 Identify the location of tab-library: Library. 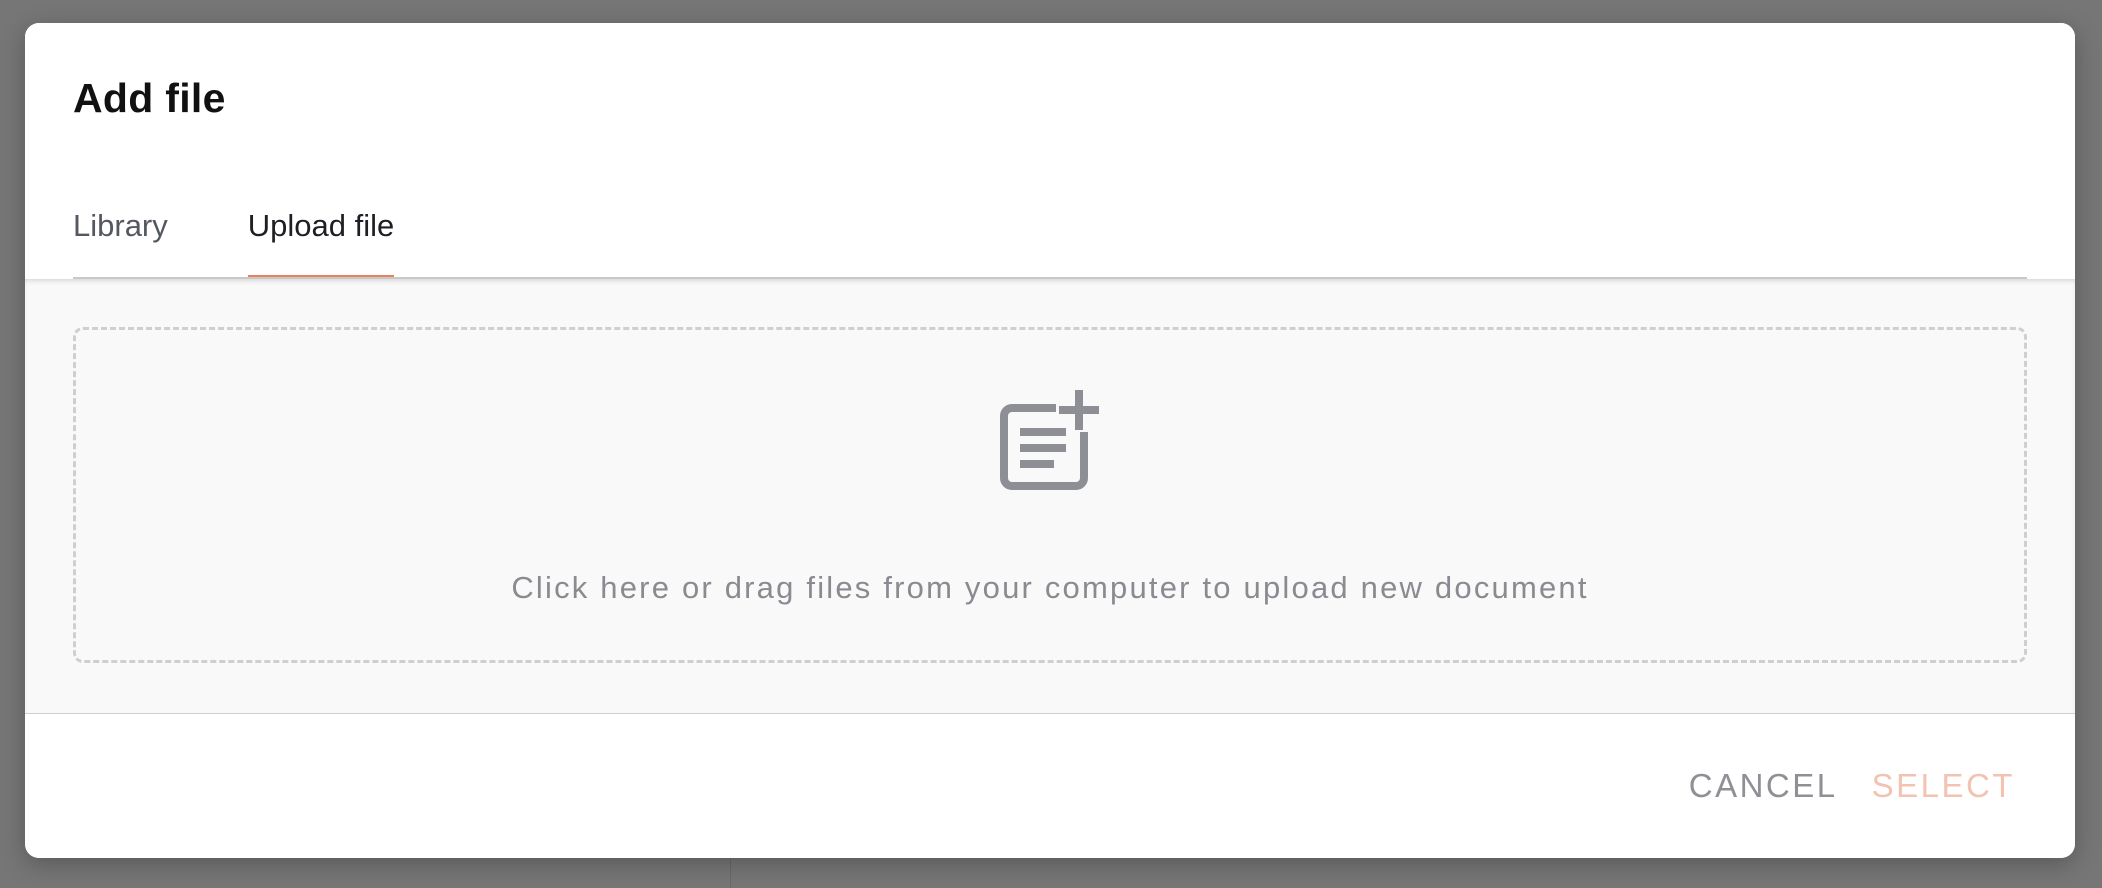
(120, 231).